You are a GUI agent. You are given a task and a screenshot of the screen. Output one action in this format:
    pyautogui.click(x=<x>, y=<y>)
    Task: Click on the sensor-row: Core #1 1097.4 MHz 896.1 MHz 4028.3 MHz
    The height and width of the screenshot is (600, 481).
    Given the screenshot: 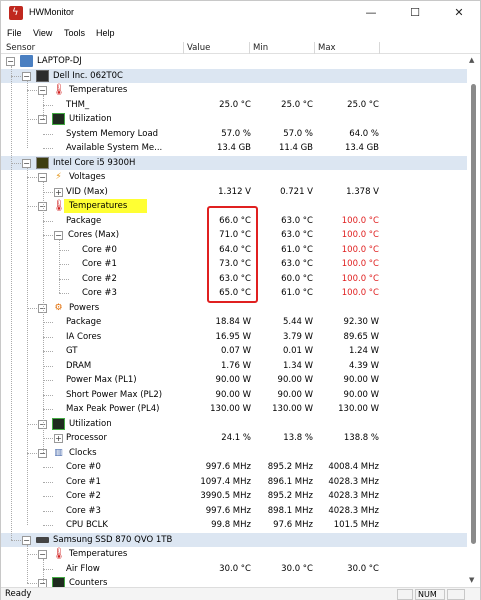 What is the action you would take?
    pyautogui.click(x=234, y=482)
    